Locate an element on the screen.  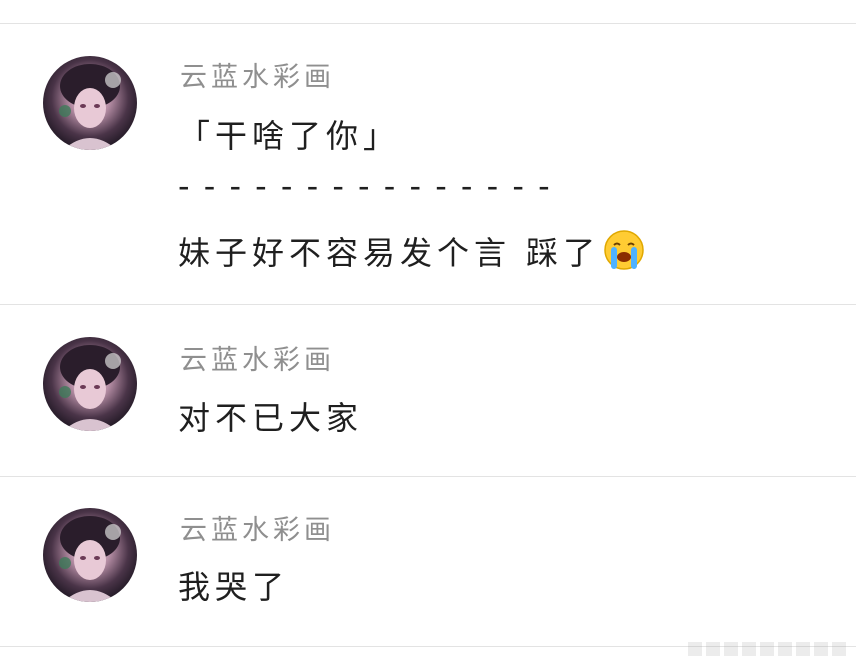
comment-text-line: 对不已大家 is located at coordinates (271, 418).